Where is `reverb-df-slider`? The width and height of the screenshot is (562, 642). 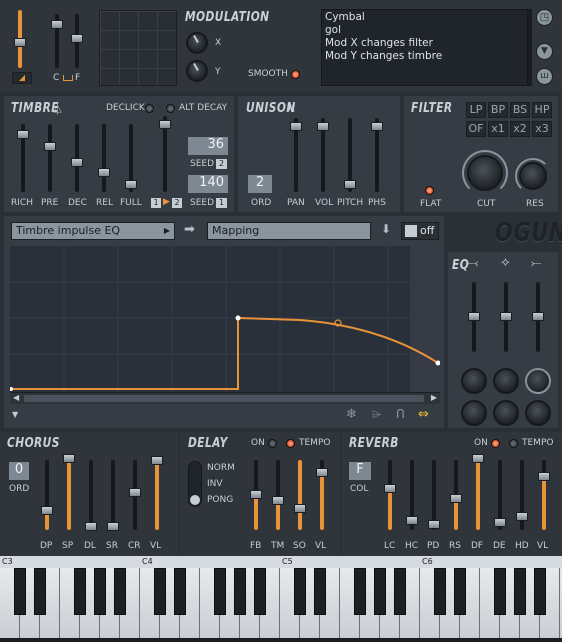 reverb-df-slider is located at coordinates (478, 492).